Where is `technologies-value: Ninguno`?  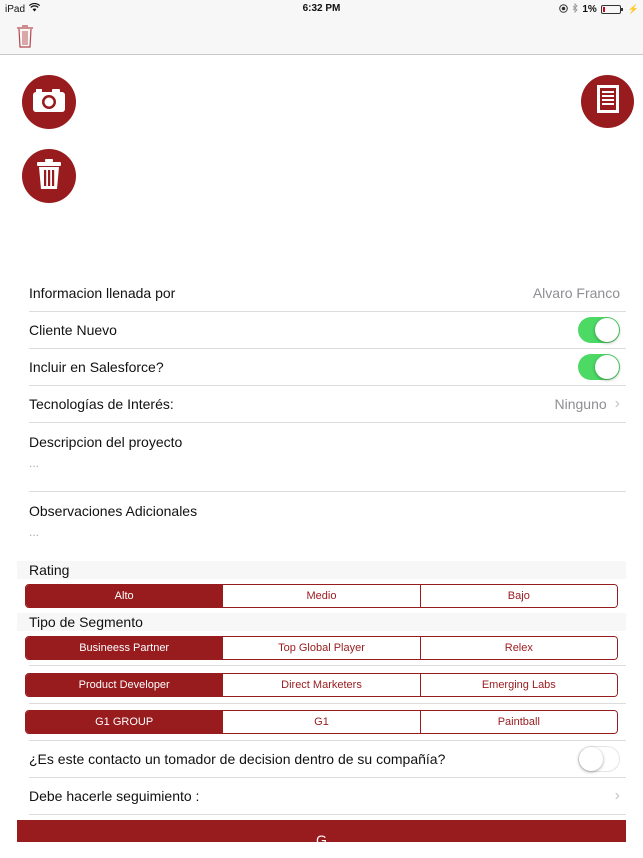 technologies-value: Ninguno is located at coordinates (580, 404).